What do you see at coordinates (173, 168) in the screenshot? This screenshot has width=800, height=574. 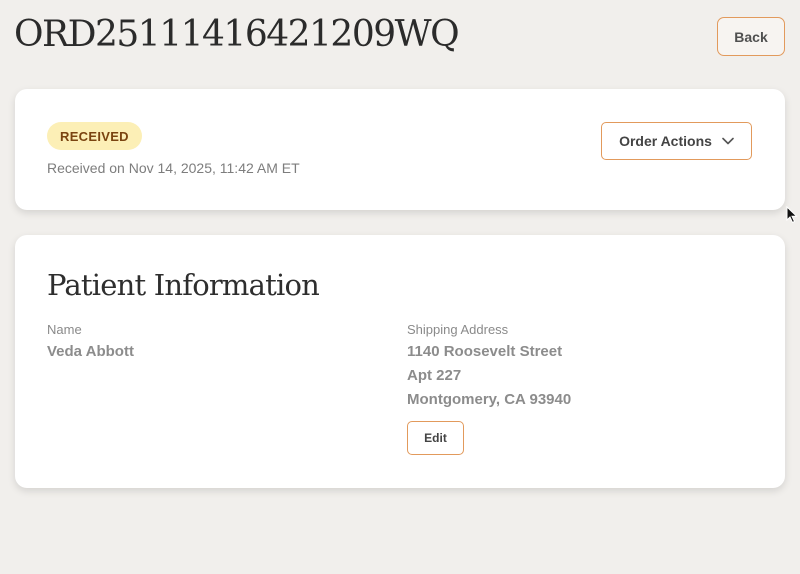 I see `received-timestamp: Received on Nov 14, 2025, 11:42 AM ET` at bounding box center [173, 168].